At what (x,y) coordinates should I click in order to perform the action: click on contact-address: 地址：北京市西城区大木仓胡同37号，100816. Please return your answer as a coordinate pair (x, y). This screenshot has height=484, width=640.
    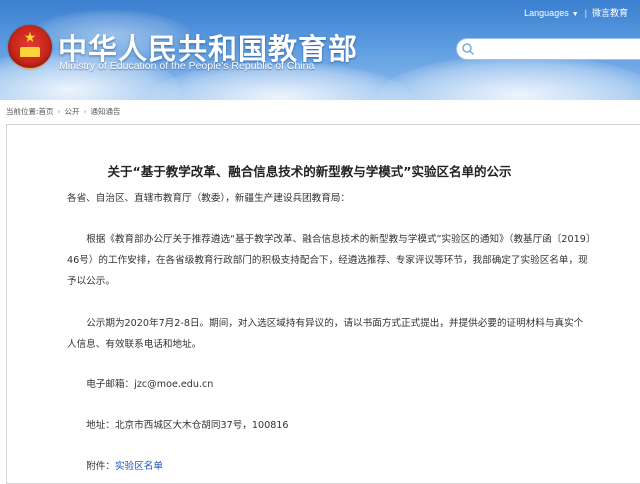
    Looking at the image, I should click on (187, 425).